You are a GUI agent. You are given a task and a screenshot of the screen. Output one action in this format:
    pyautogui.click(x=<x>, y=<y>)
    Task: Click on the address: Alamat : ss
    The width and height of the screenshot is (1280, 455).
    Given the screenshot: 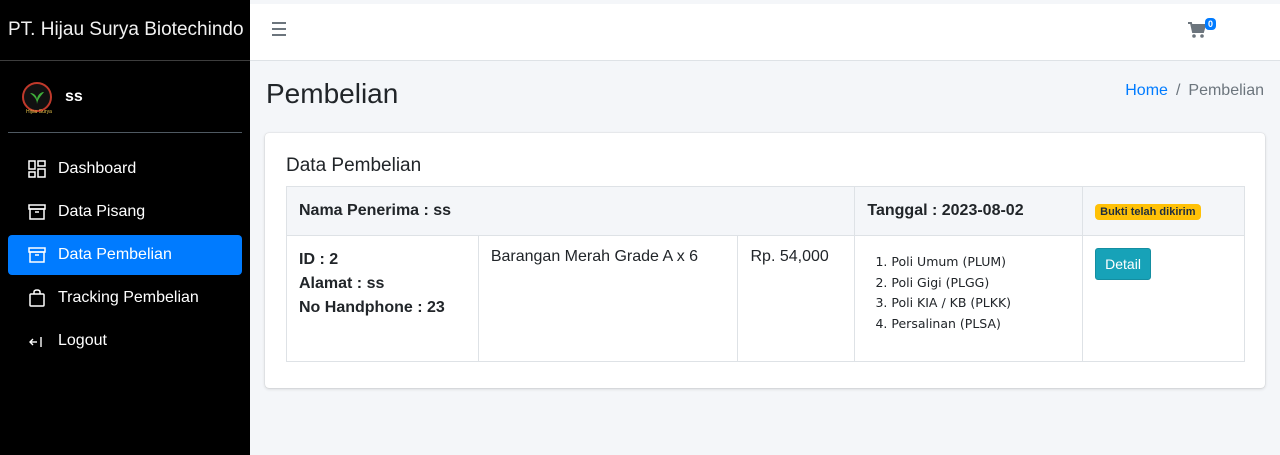 What is the action you would take?
    pyautogui.click(x=342, y=283)
    